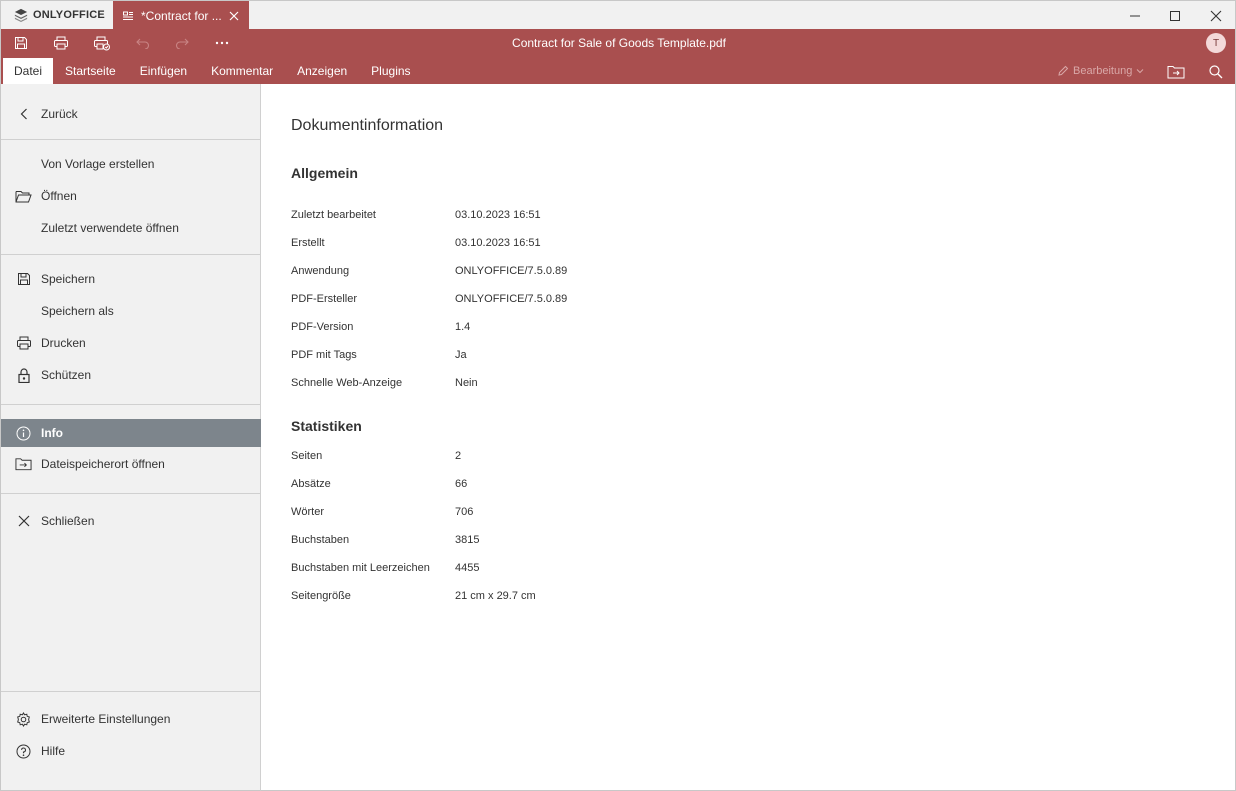 The image size is (1236, 791). I want to click on maximize-button, so click(1175, 15).